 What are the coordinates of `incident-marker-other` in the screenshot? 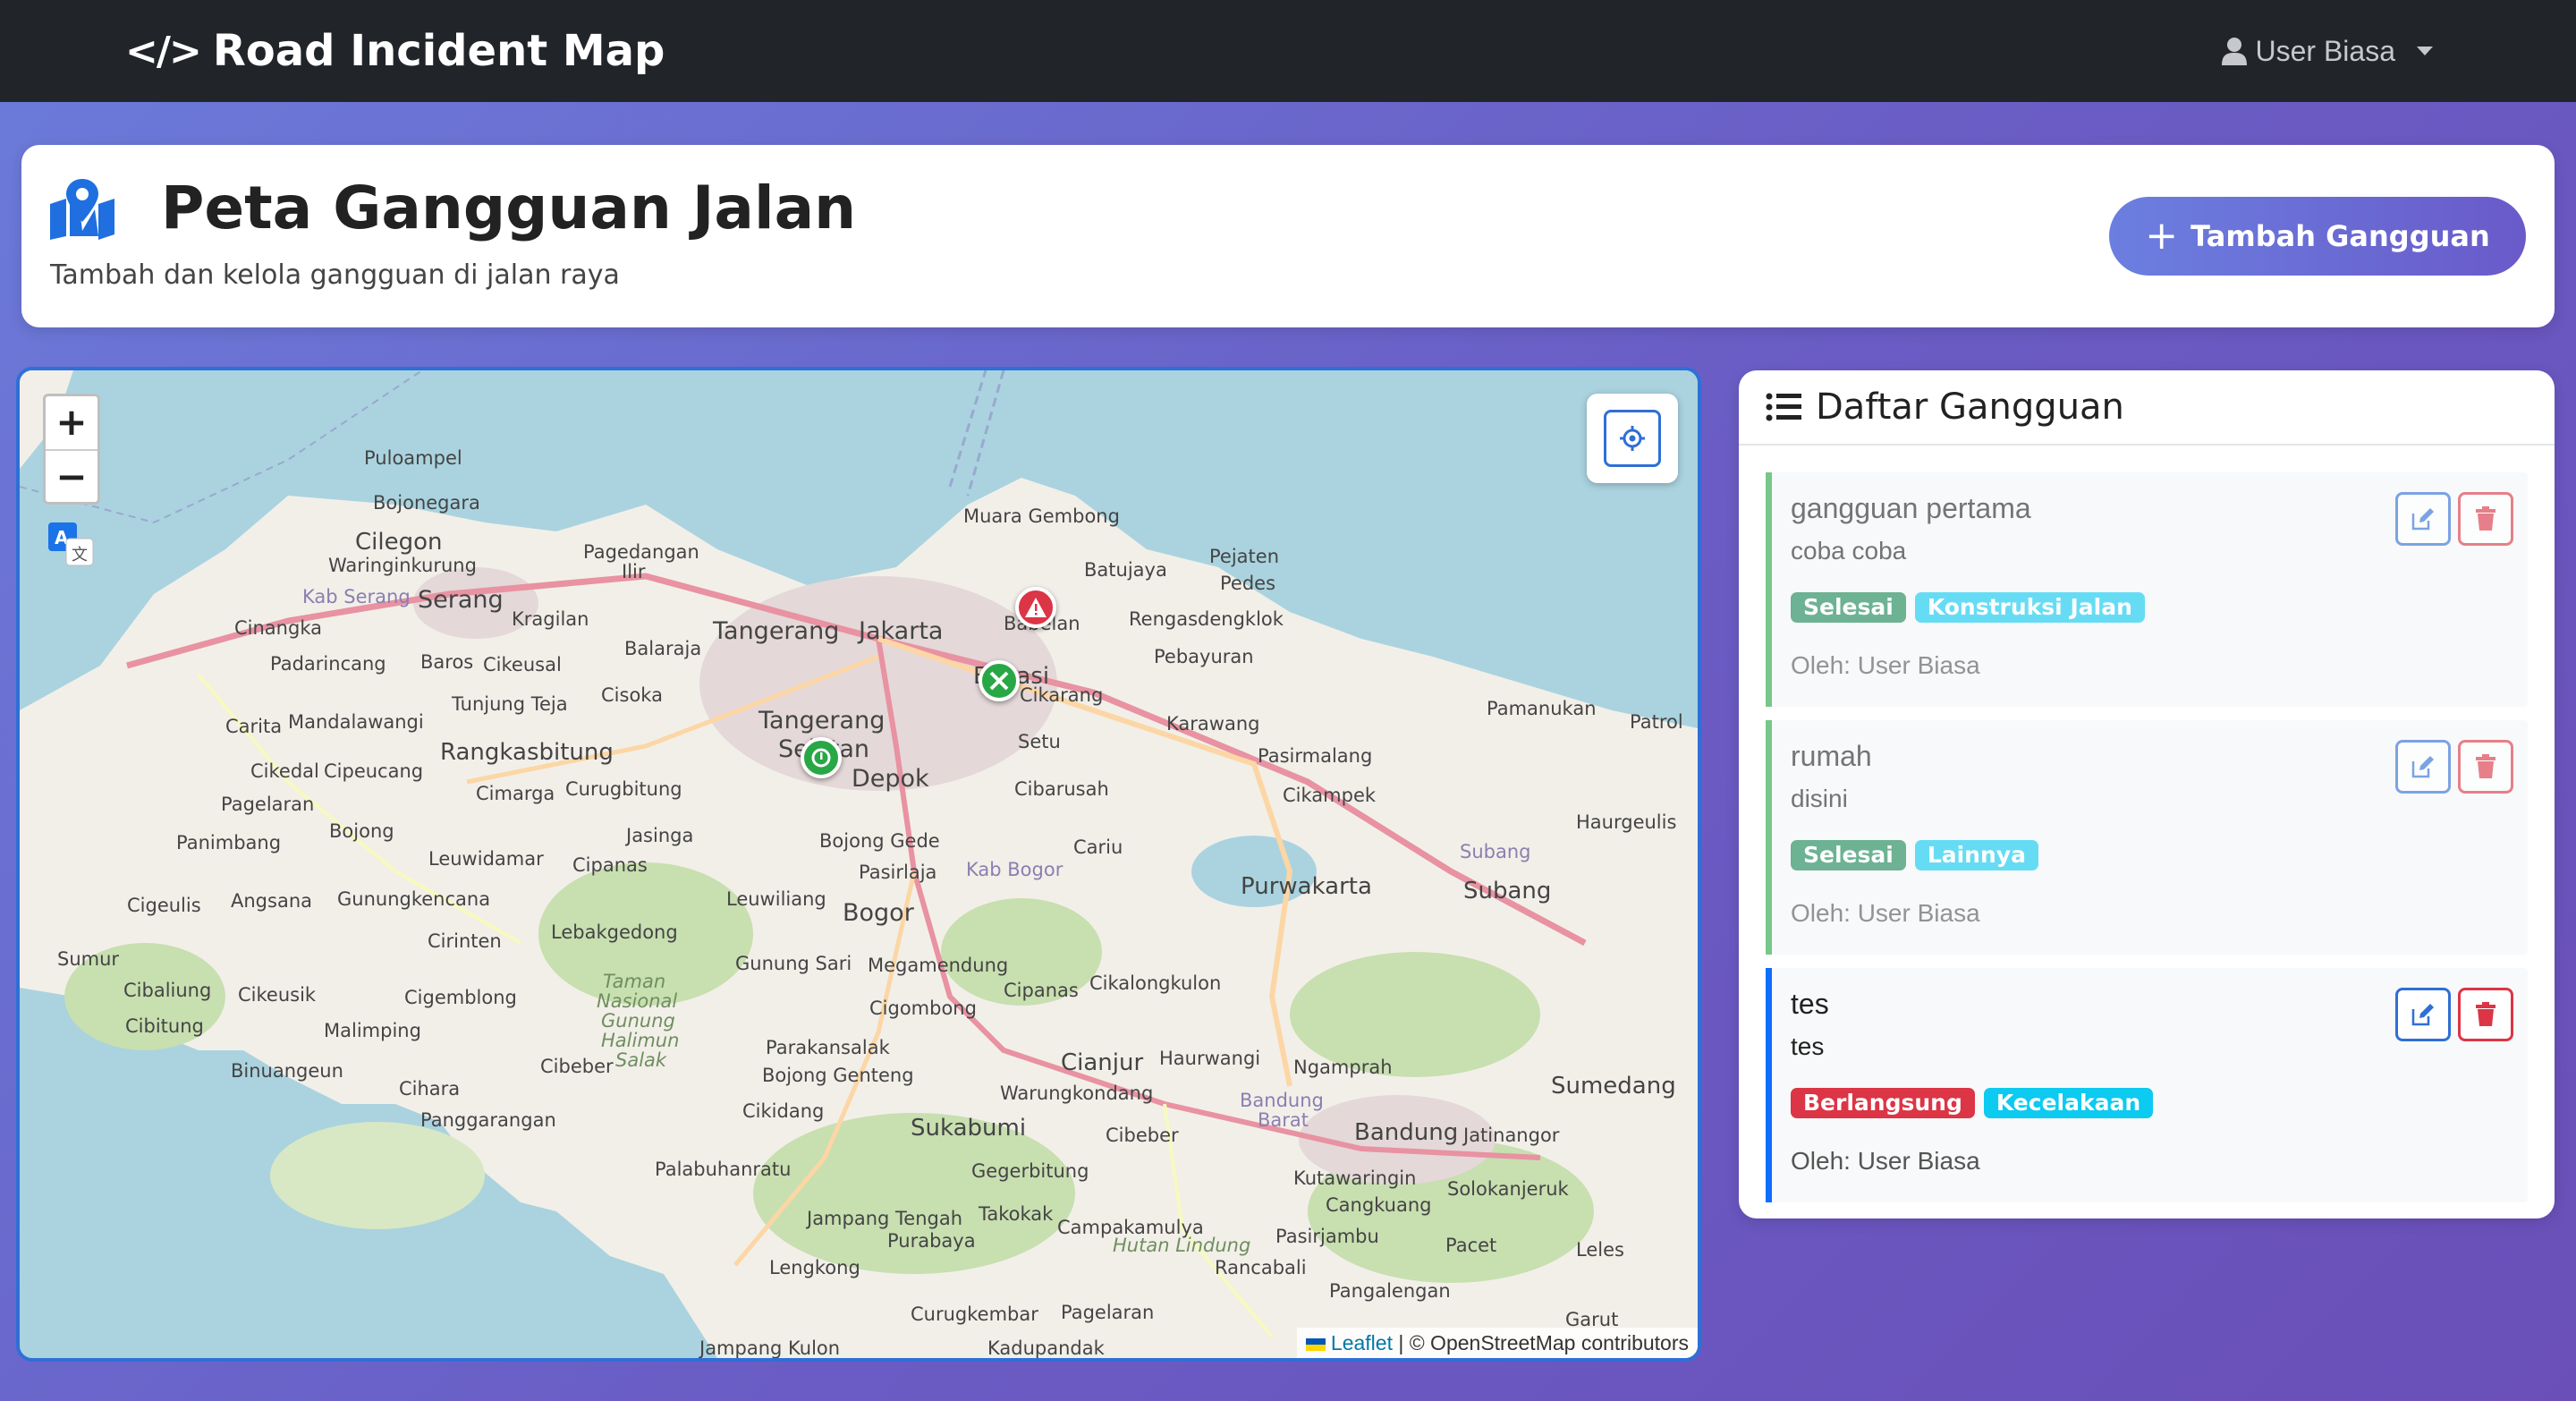 It's located at (821, 757).